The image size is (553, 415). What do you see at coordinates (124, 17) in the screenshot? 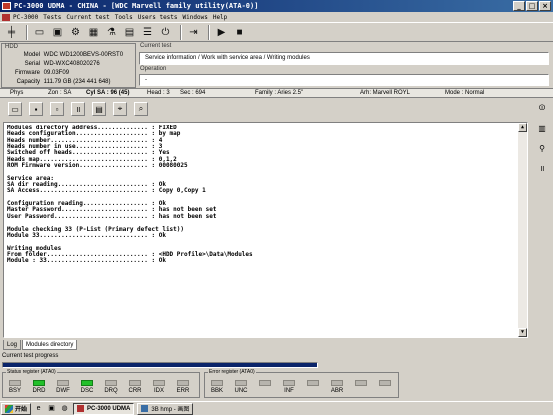
I see `menu-tools: Tools` at bounding box center [124, 17].